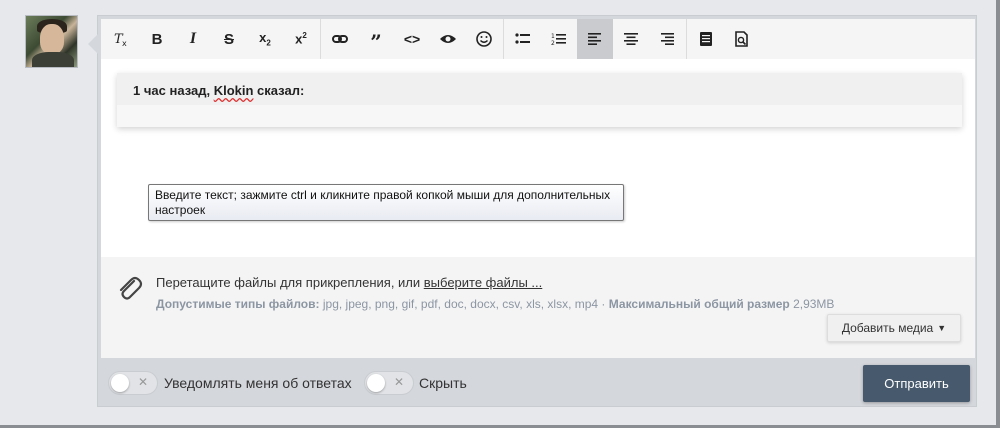 This screenshot has width=1000, height=428. Describe the element at coordinates (706, 39) in the screenshot. I see `toggle-bbcode-icon` at that location.